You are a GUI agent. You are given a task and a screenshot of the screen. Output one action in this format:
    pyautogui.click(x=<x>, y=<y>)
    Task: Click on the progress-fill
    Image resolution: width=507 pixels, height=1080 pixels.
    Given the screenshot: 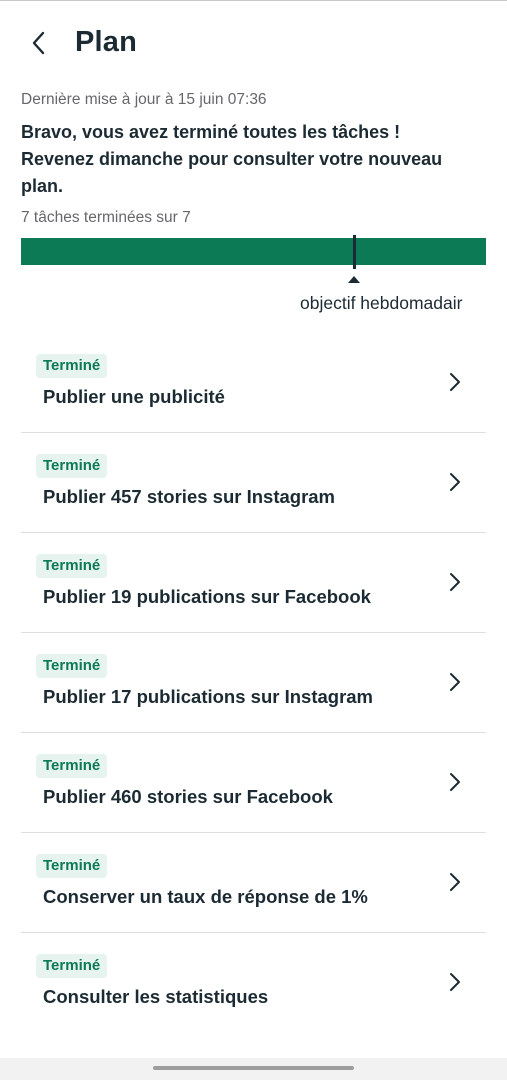 What is the action you would take?
    pyautogui.click(x=253, y=251)
    